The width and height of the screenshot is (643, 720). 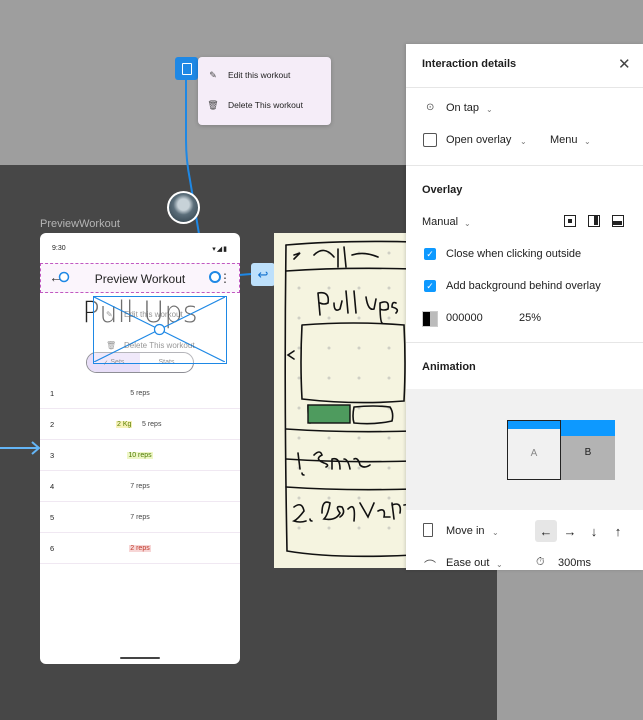 I want to click on preview-frame-b: B, so click(x=588, y=450).